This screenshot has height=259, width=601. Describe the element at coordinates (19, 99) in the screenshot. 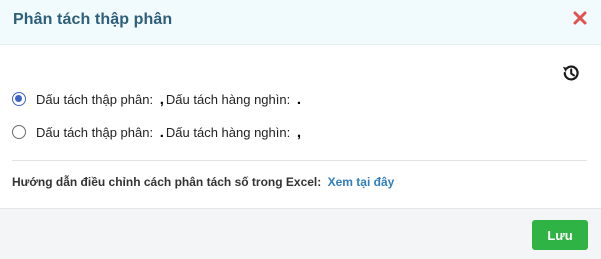

I see `radio-button-selected` at that location.